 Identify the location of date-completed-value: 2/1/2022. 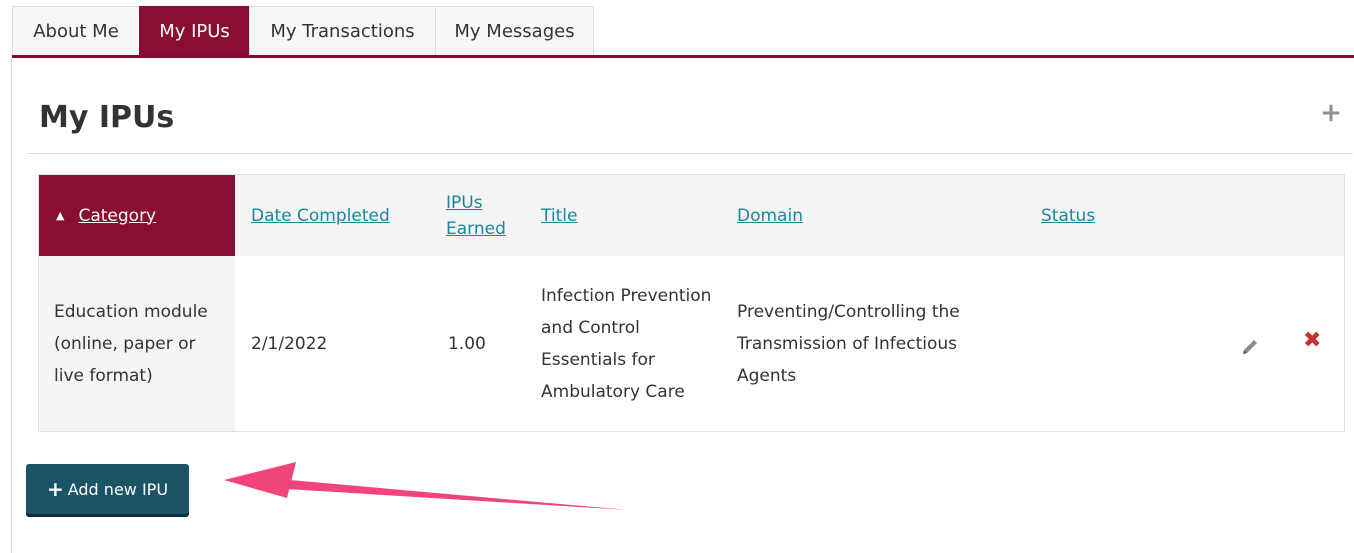
(289, 343).